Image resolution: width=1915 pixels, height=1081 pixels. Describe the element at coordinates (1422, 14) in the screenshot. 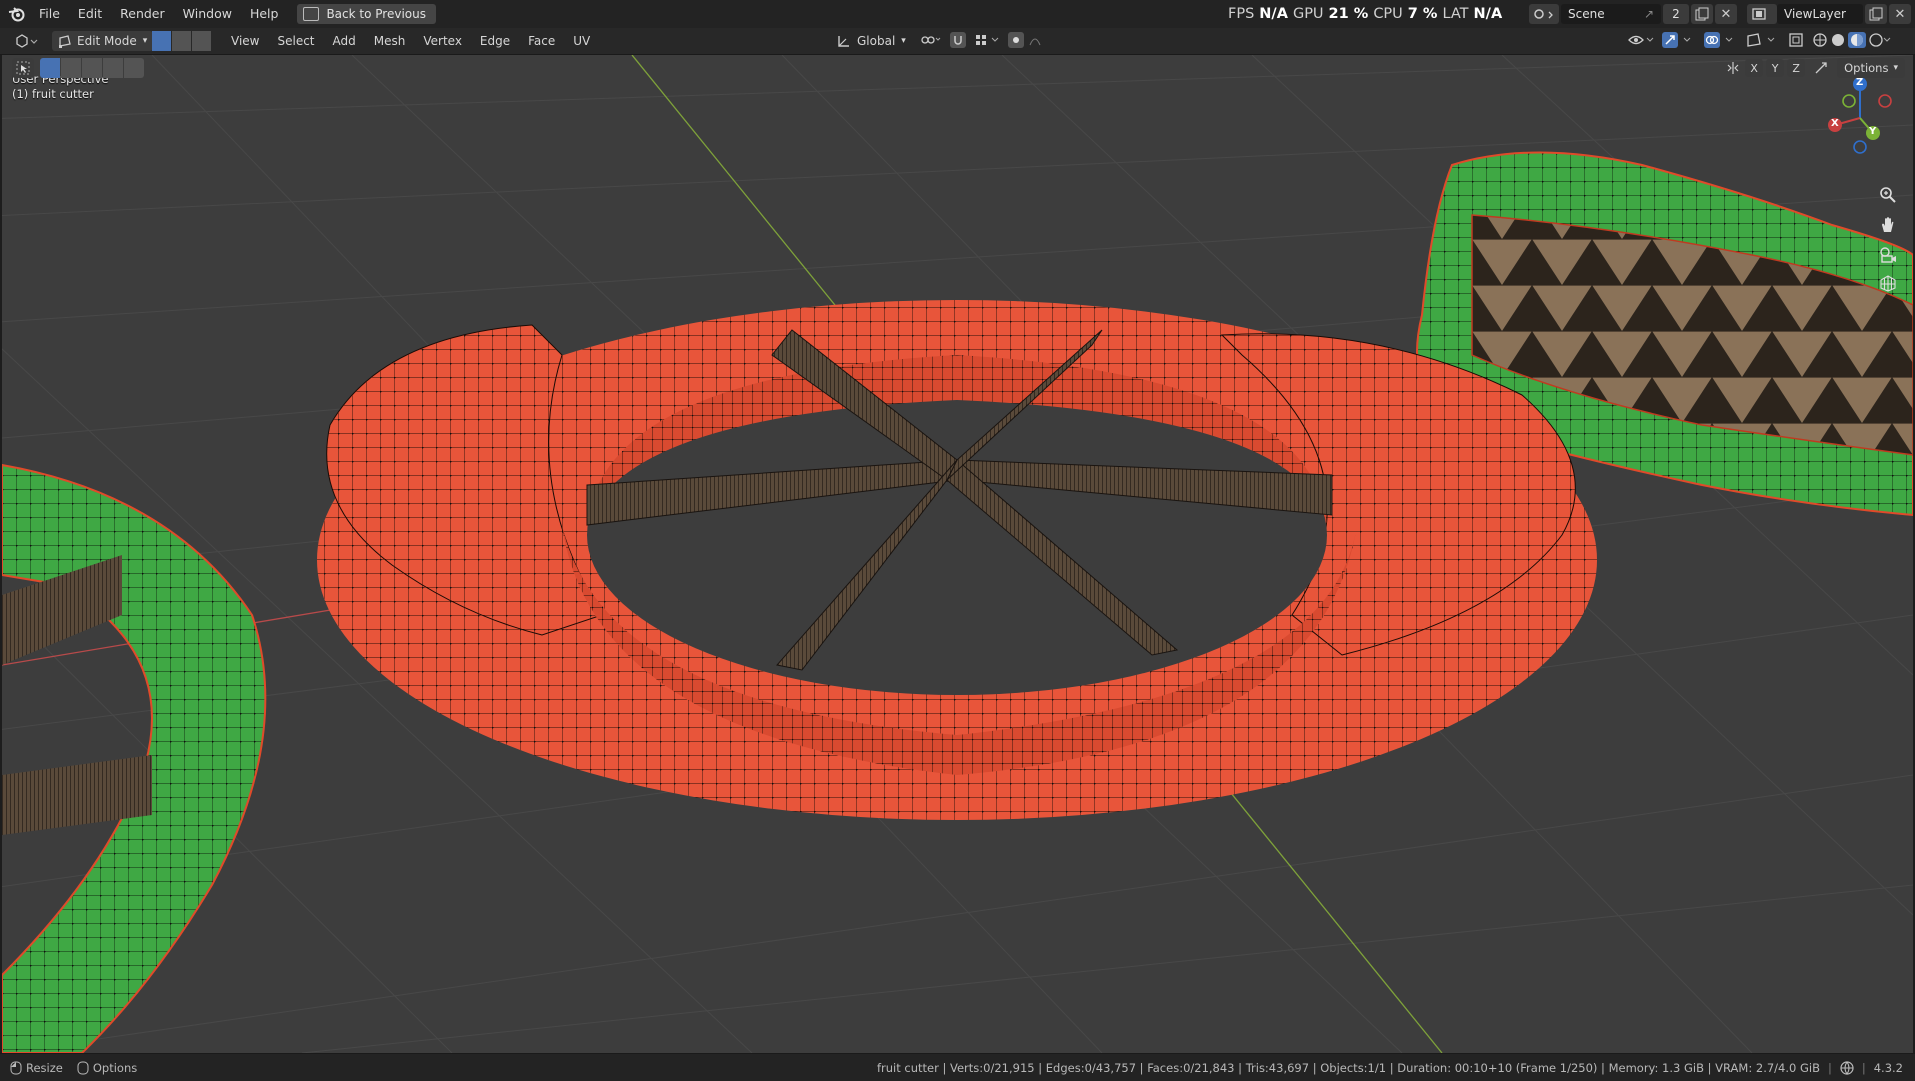

I see `cpu-value: 7 %` at that location.